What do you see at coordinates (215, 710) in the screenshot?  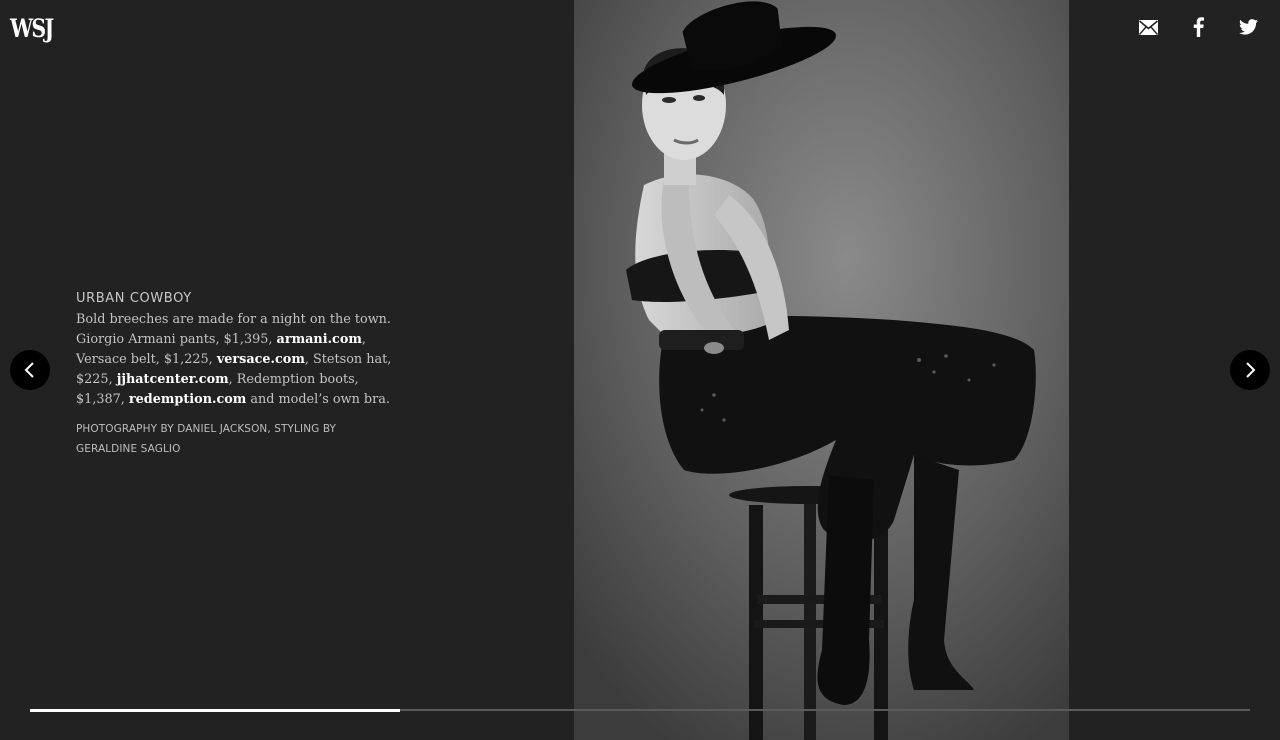 I see `slideshow-progress-fill` at bounding box center [215, 710].